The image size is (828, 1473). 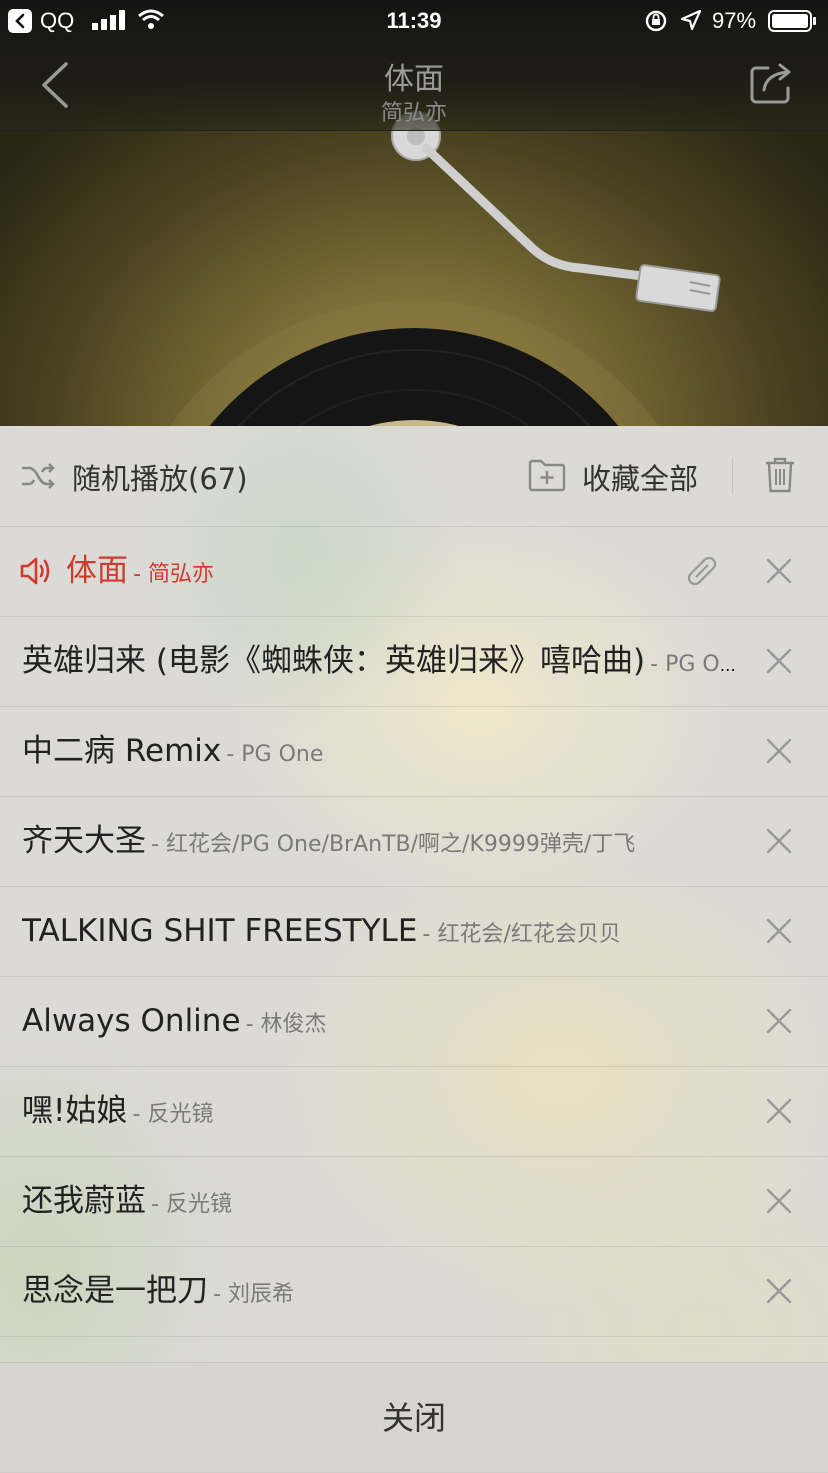 I want to click on close-bar: 关闭, so click(x=414, y=1417).